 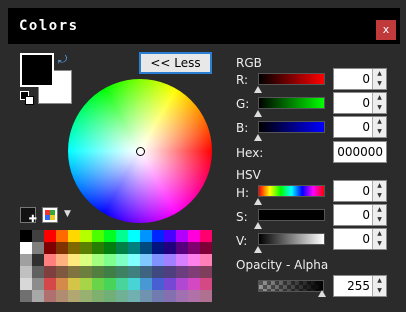 I want to click on add-color-icon: ✚, so click(x=28, y=216).